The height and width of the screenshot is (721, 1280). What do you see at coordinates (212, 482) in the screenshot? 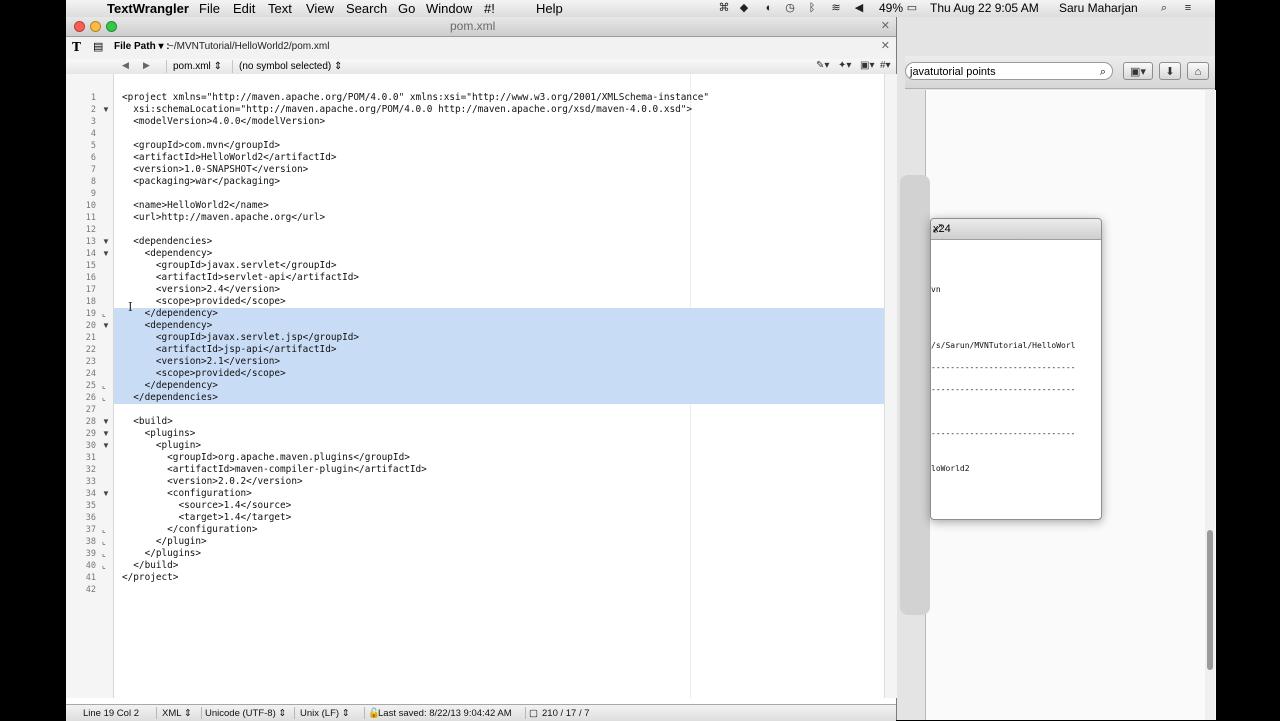
I see `code-line: <version>2.0.2</version>` at bounding box center [212, 482].